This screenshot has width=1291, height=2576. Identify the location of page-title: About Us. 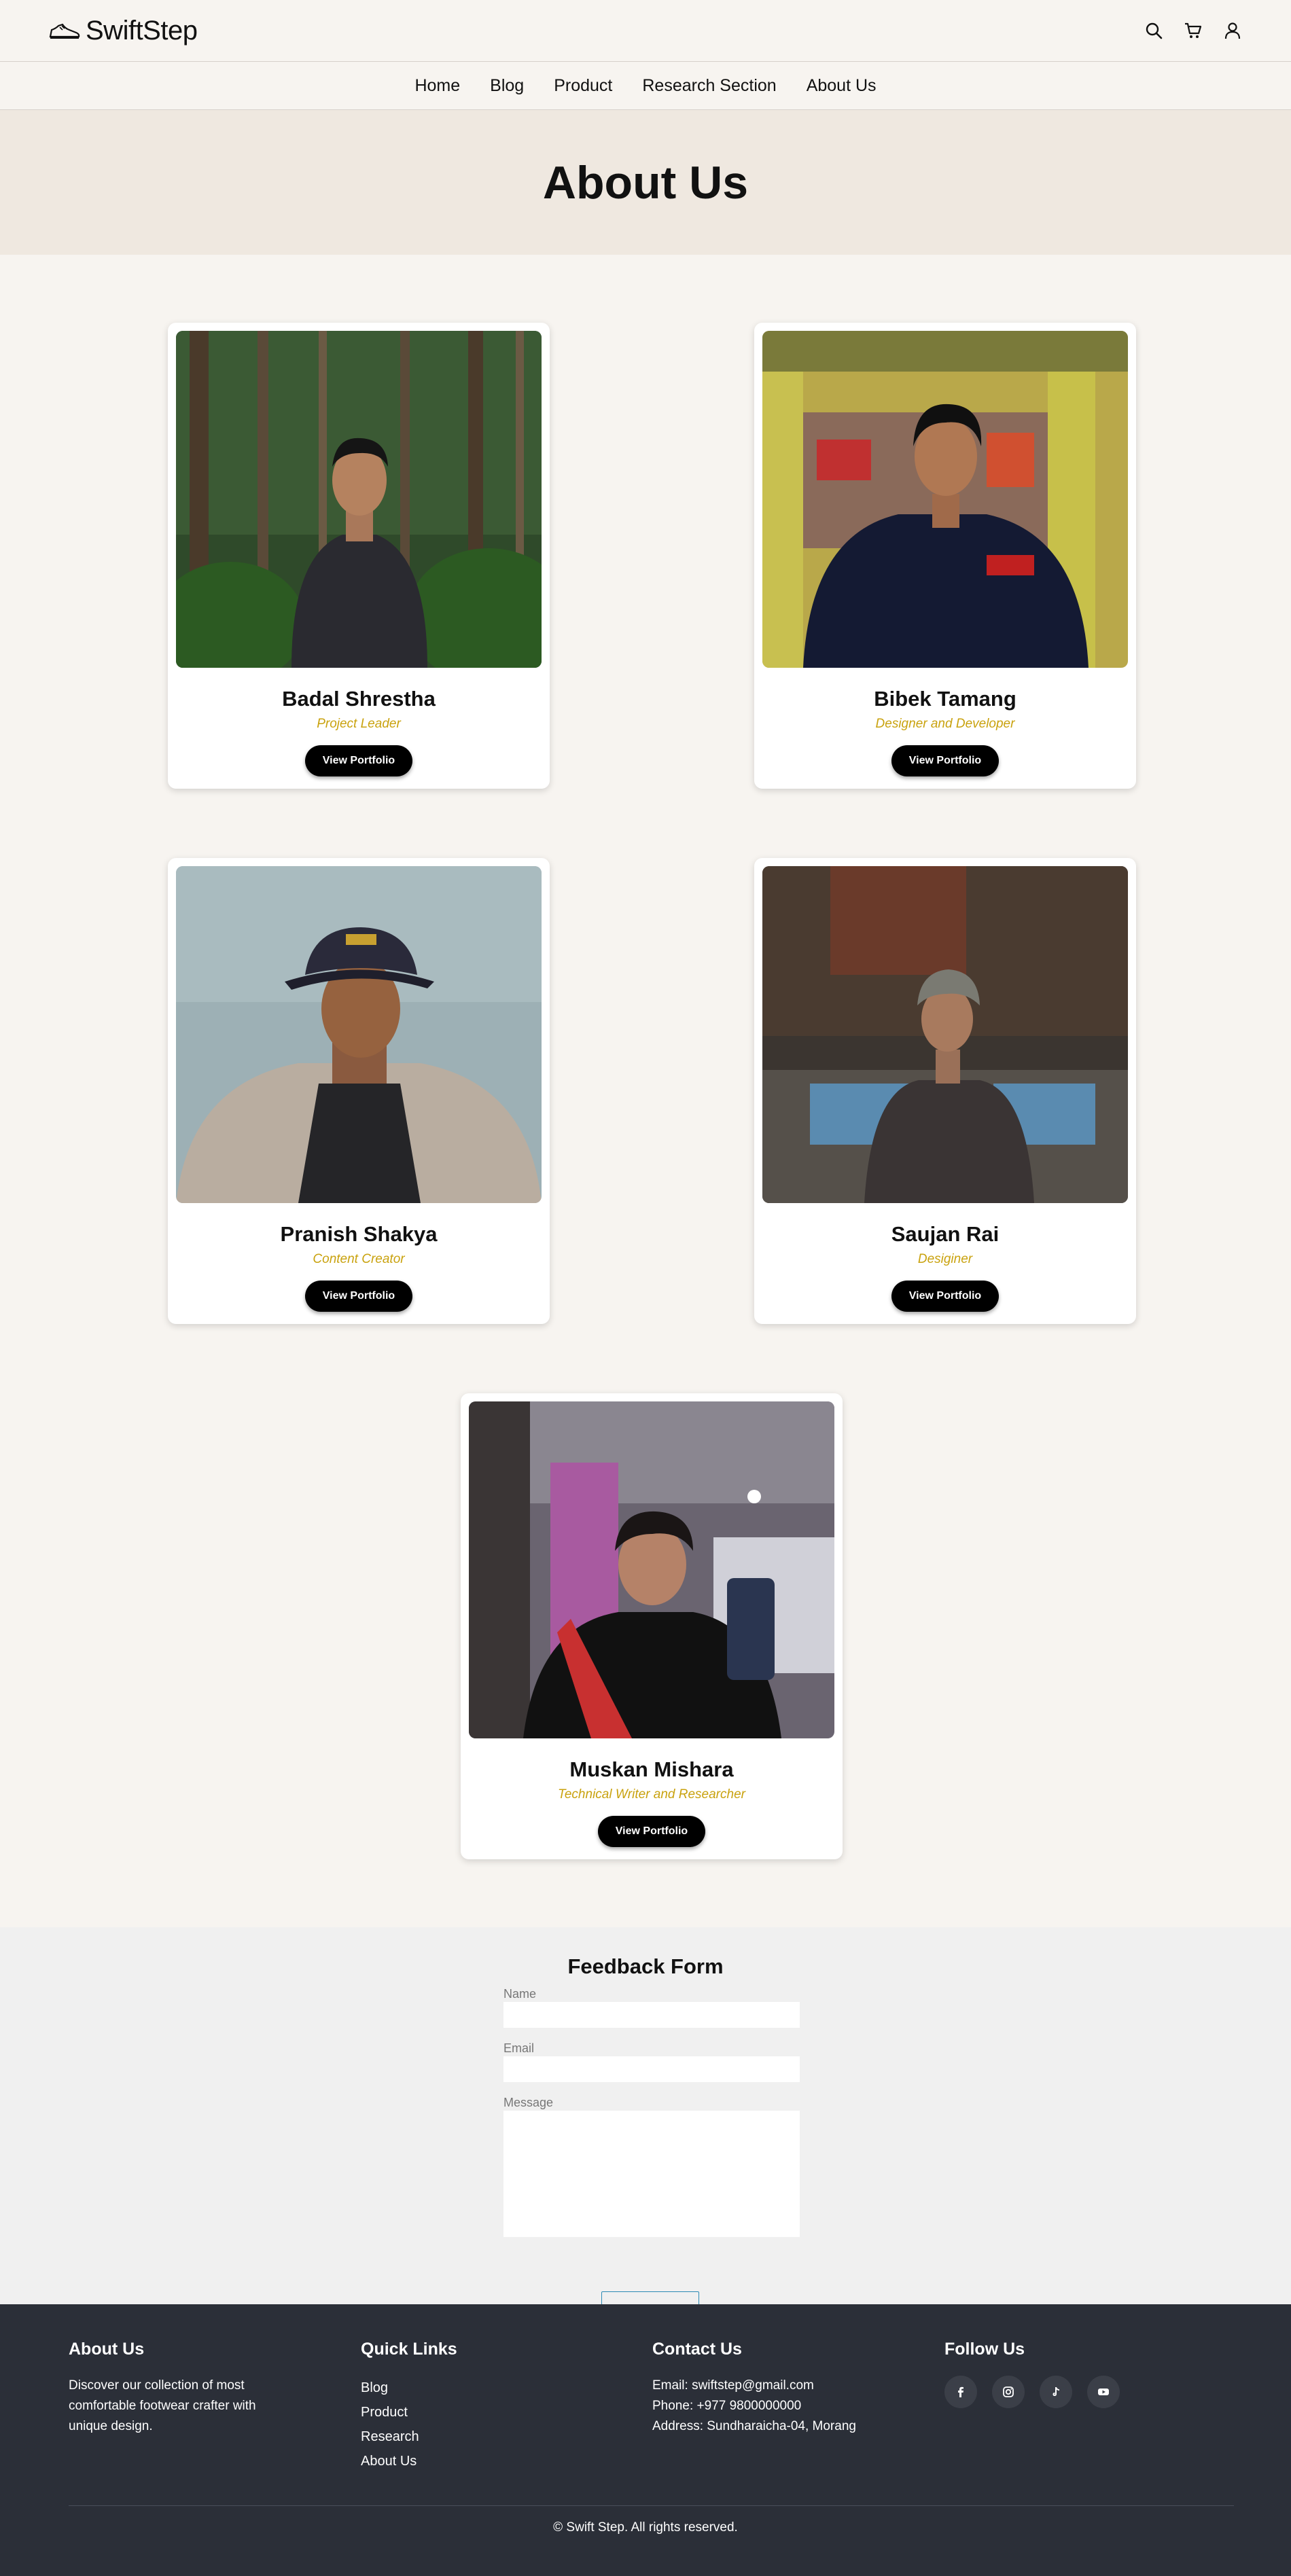
(645, 182).